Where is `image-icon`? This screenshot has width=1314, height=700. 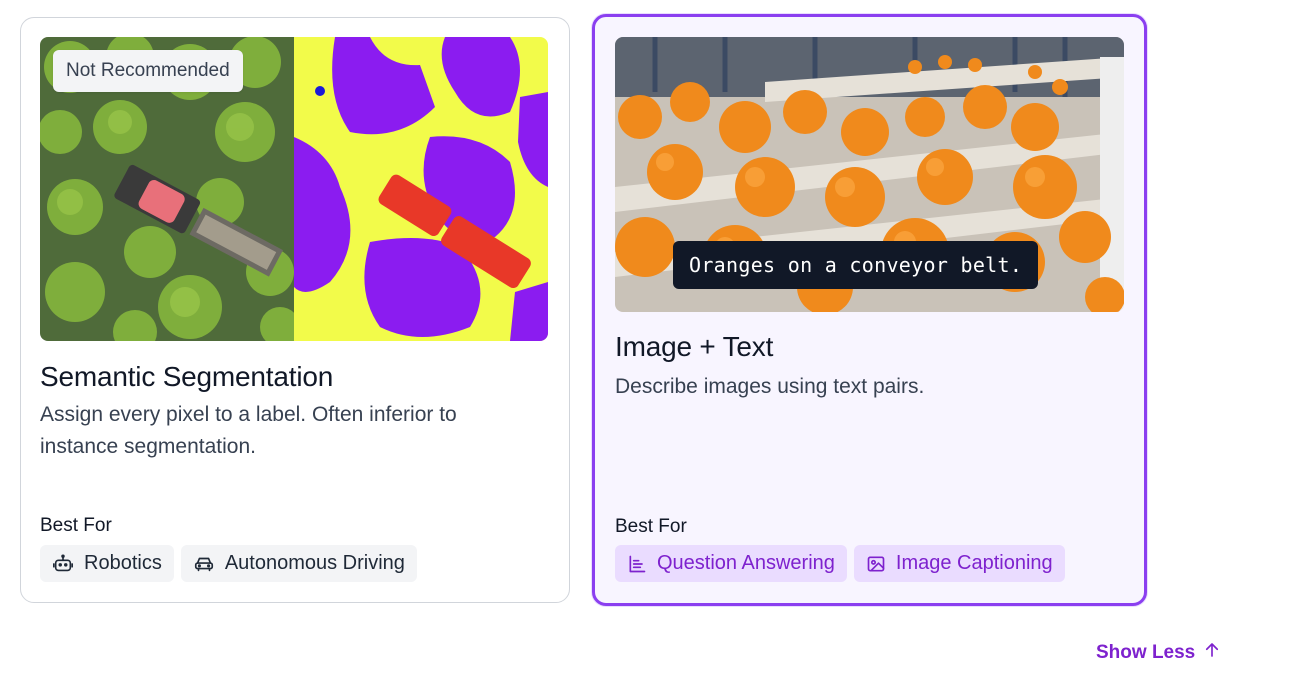 image-icon is located at coordinates (876, 564).